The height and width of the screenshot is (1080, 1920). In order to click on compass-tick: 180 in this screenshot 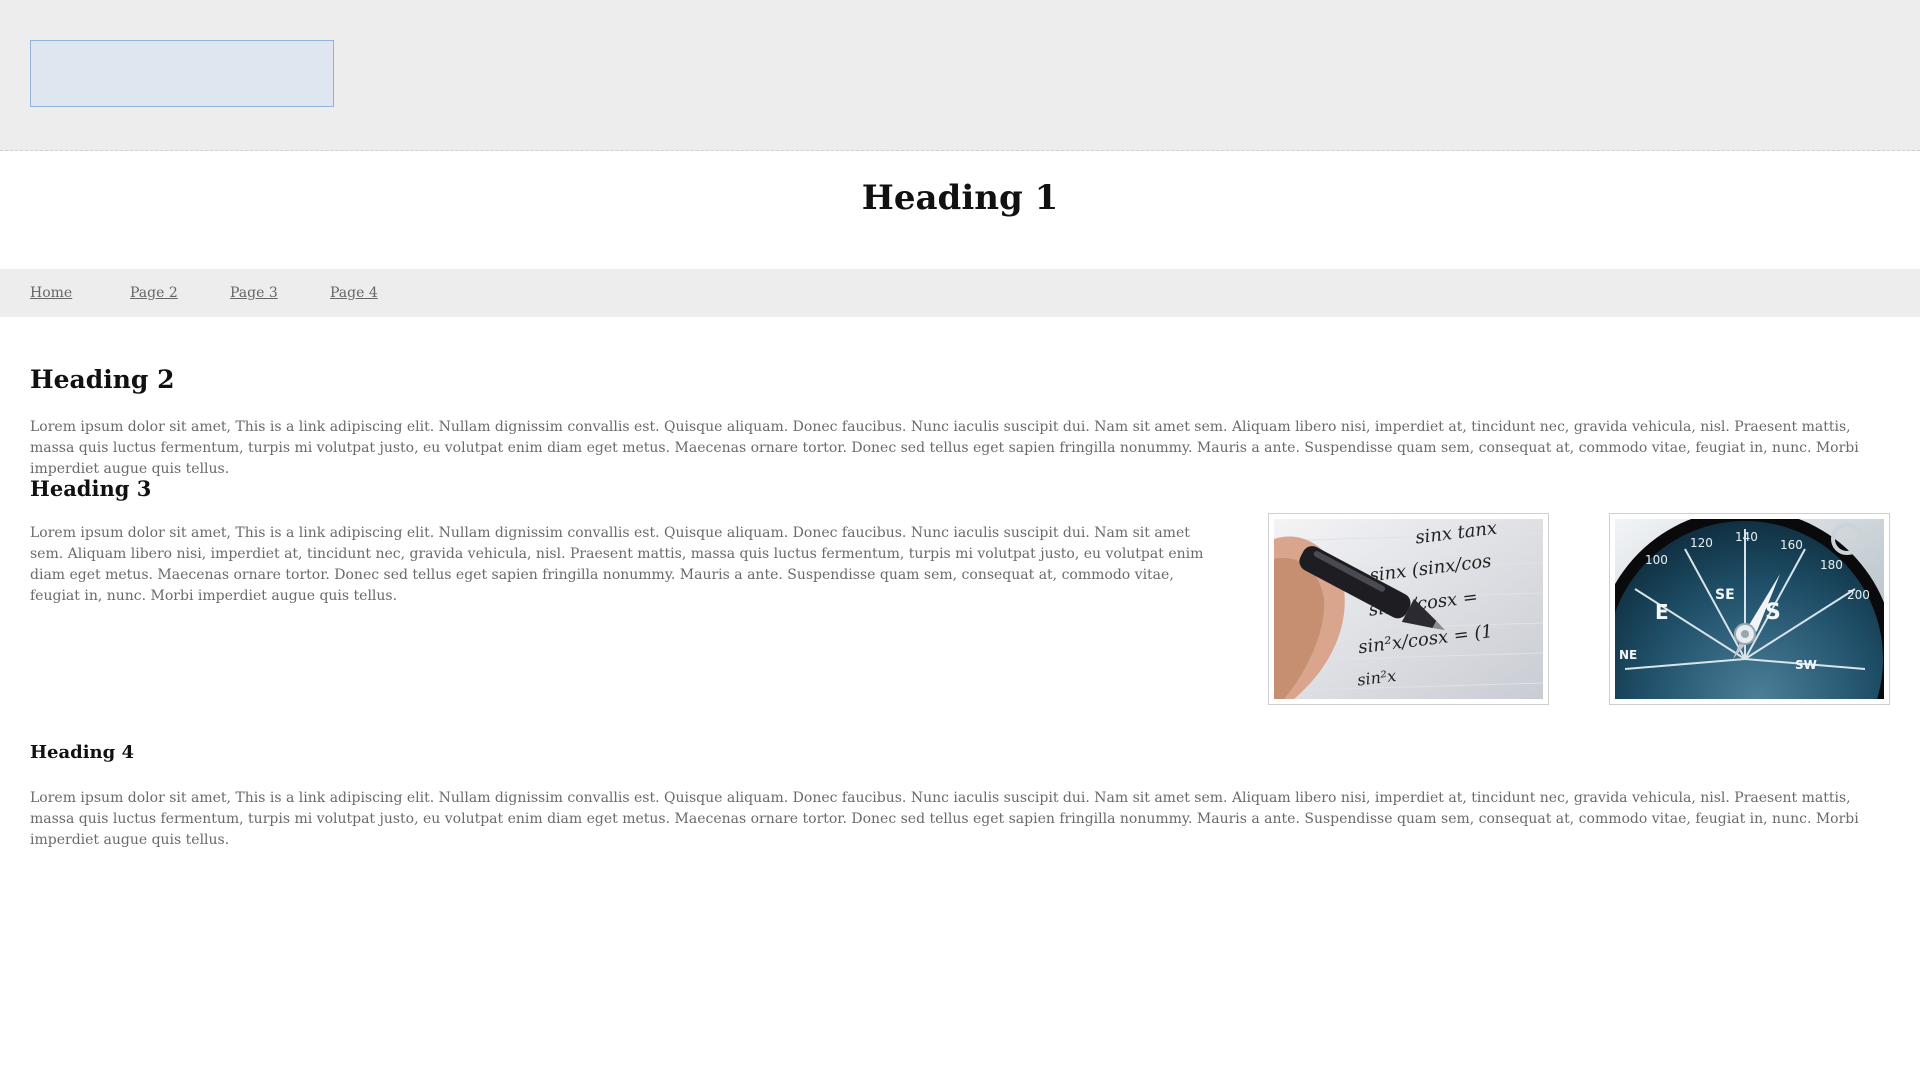, I will do `click(1831, 565)`.